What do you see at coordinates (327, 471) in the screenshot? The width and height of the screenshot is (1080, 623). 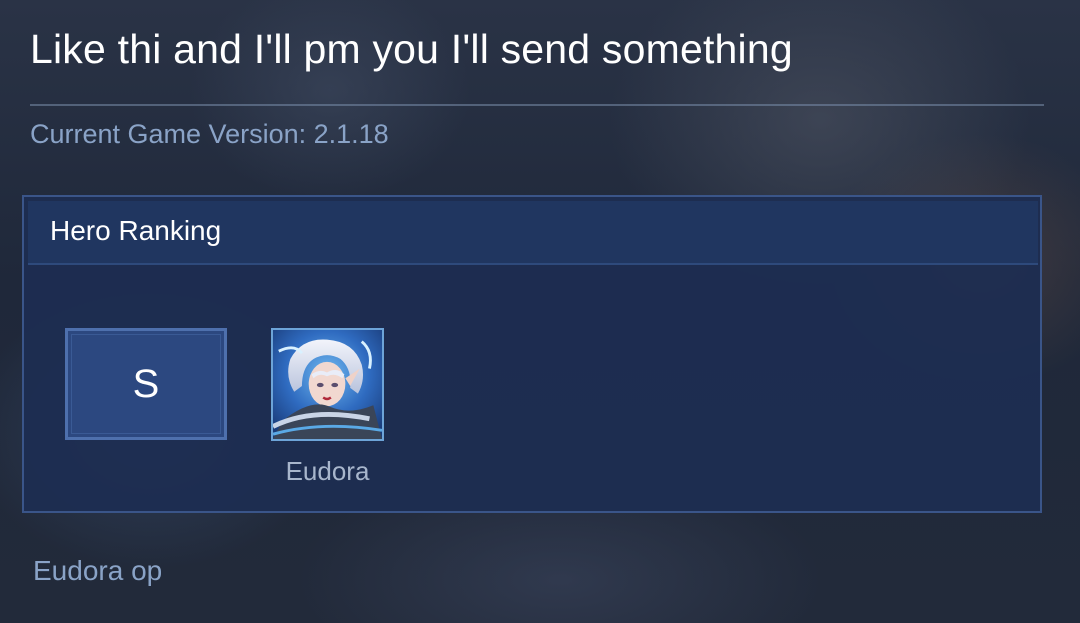 I see `hero-name: Eudora` at bounding box center [327, 471].